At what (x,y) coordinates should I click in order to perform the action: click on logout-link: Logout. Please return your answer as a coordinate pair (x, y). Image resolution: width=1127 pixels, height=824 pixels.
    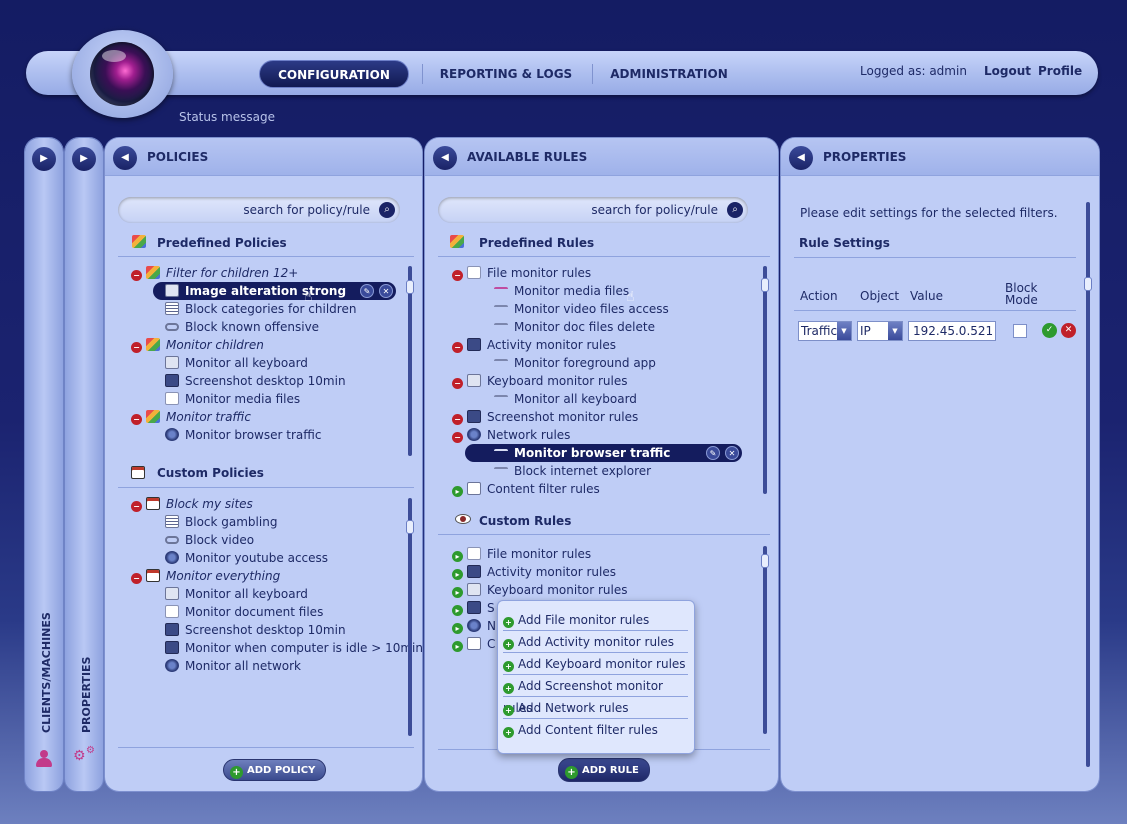
    Looking at the image, I should click on (1007, 71).